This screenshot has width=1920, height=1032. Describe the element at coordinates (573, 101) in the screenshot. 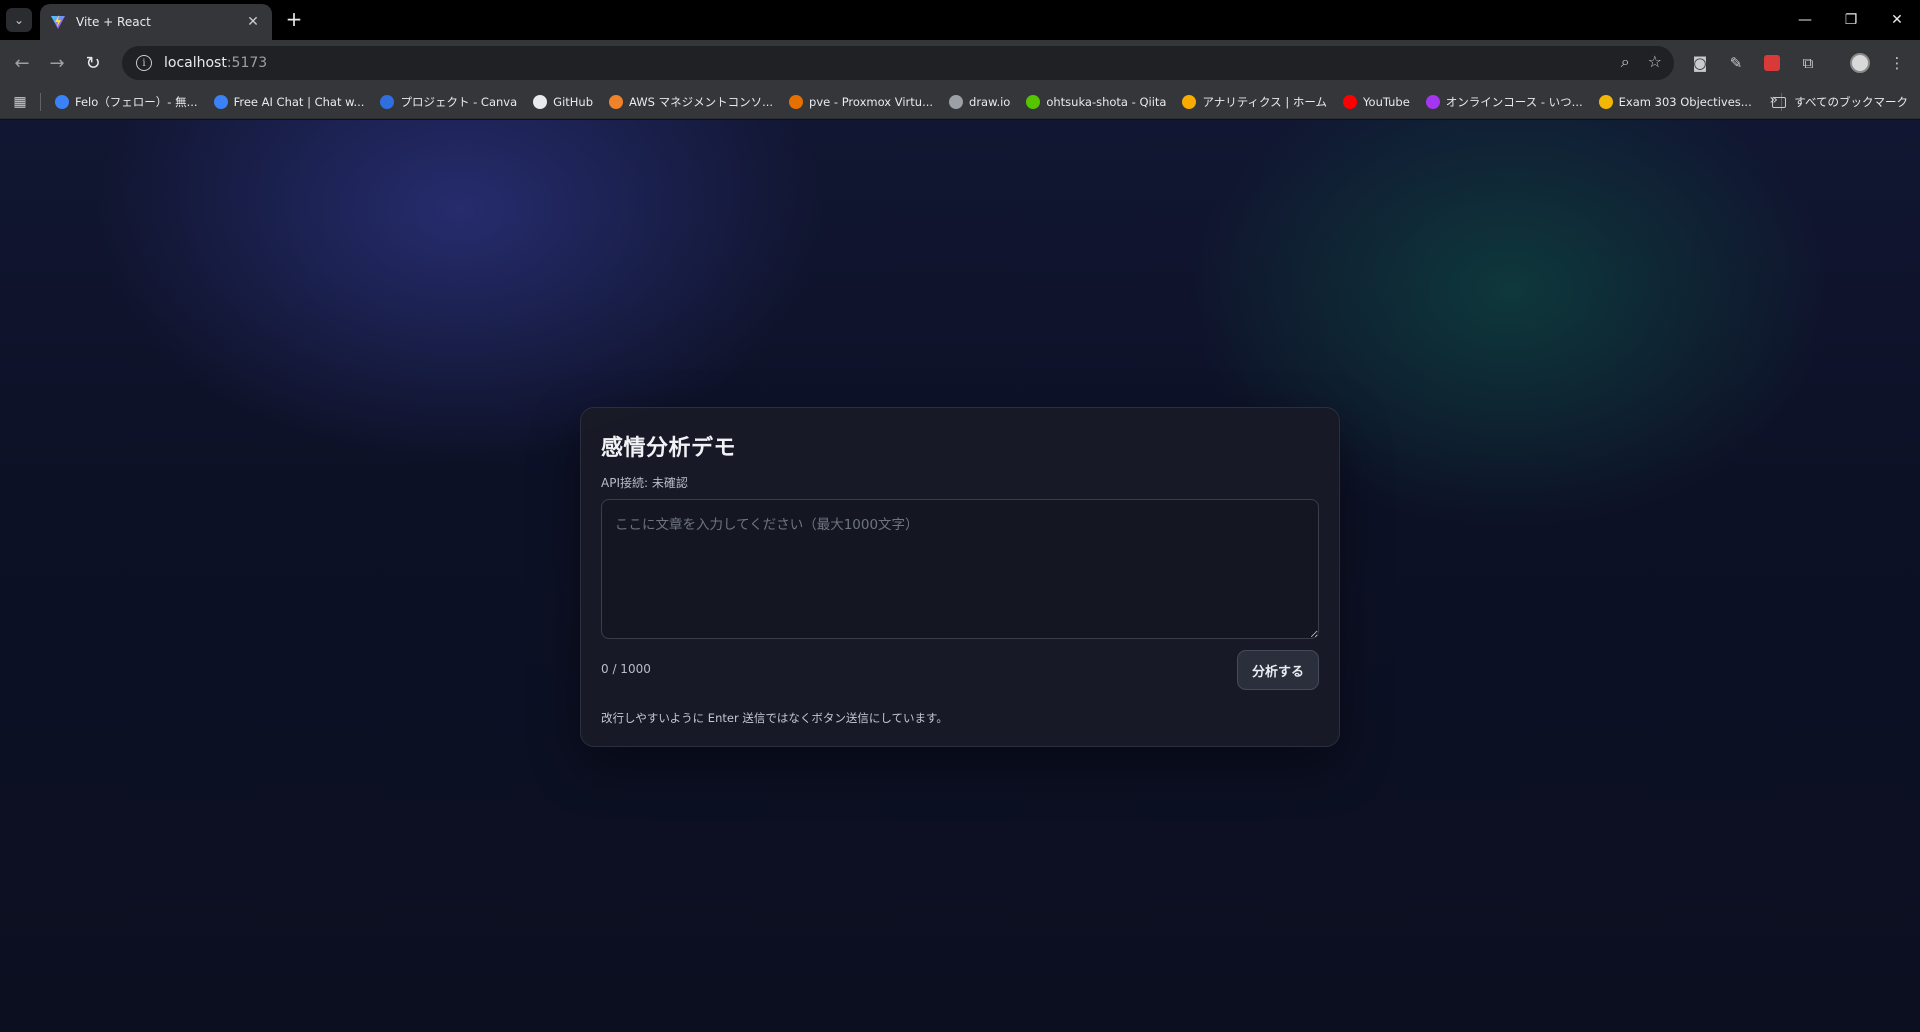

I see `bookmark-label: GitHub` at that location.